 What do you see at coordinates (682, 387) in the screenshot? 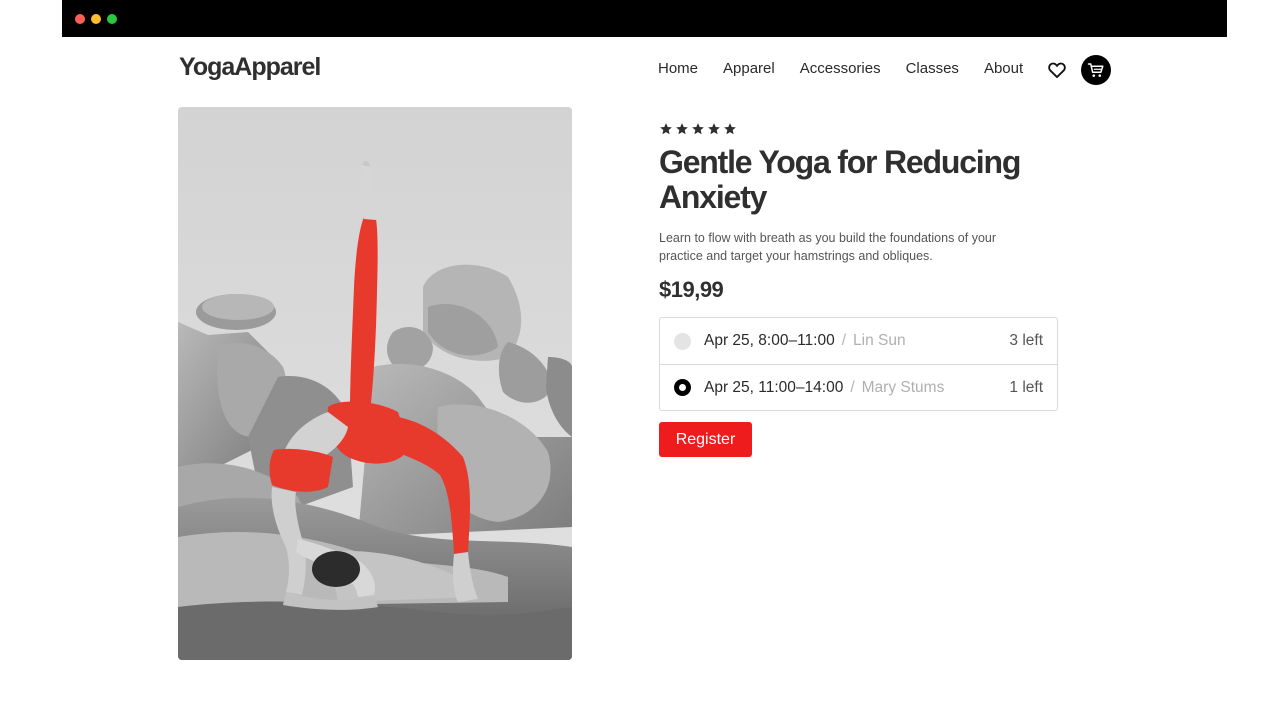
I see `radio-selected` at bounding box center [682, 387].